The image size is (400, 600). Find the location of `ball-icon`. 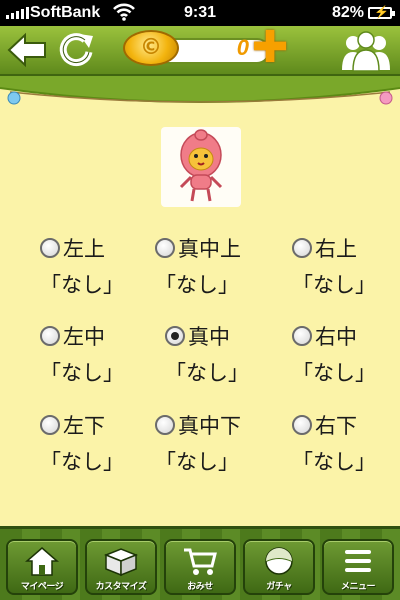

ball-icon is located at coordinates (279, 560).